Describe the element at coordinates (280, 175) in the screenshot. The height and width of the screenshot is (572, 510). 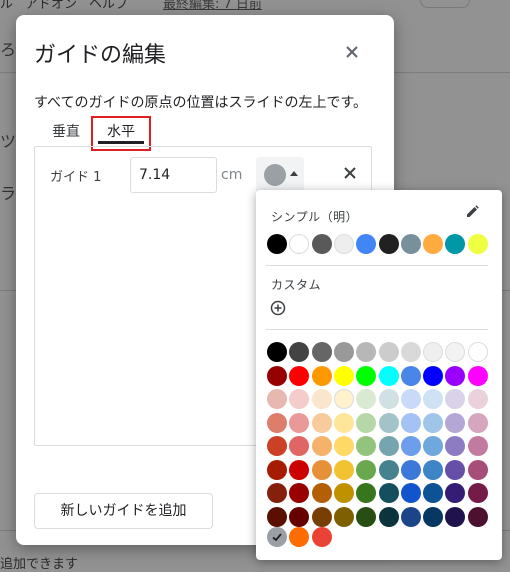
I see `guide-color-button` at that location.